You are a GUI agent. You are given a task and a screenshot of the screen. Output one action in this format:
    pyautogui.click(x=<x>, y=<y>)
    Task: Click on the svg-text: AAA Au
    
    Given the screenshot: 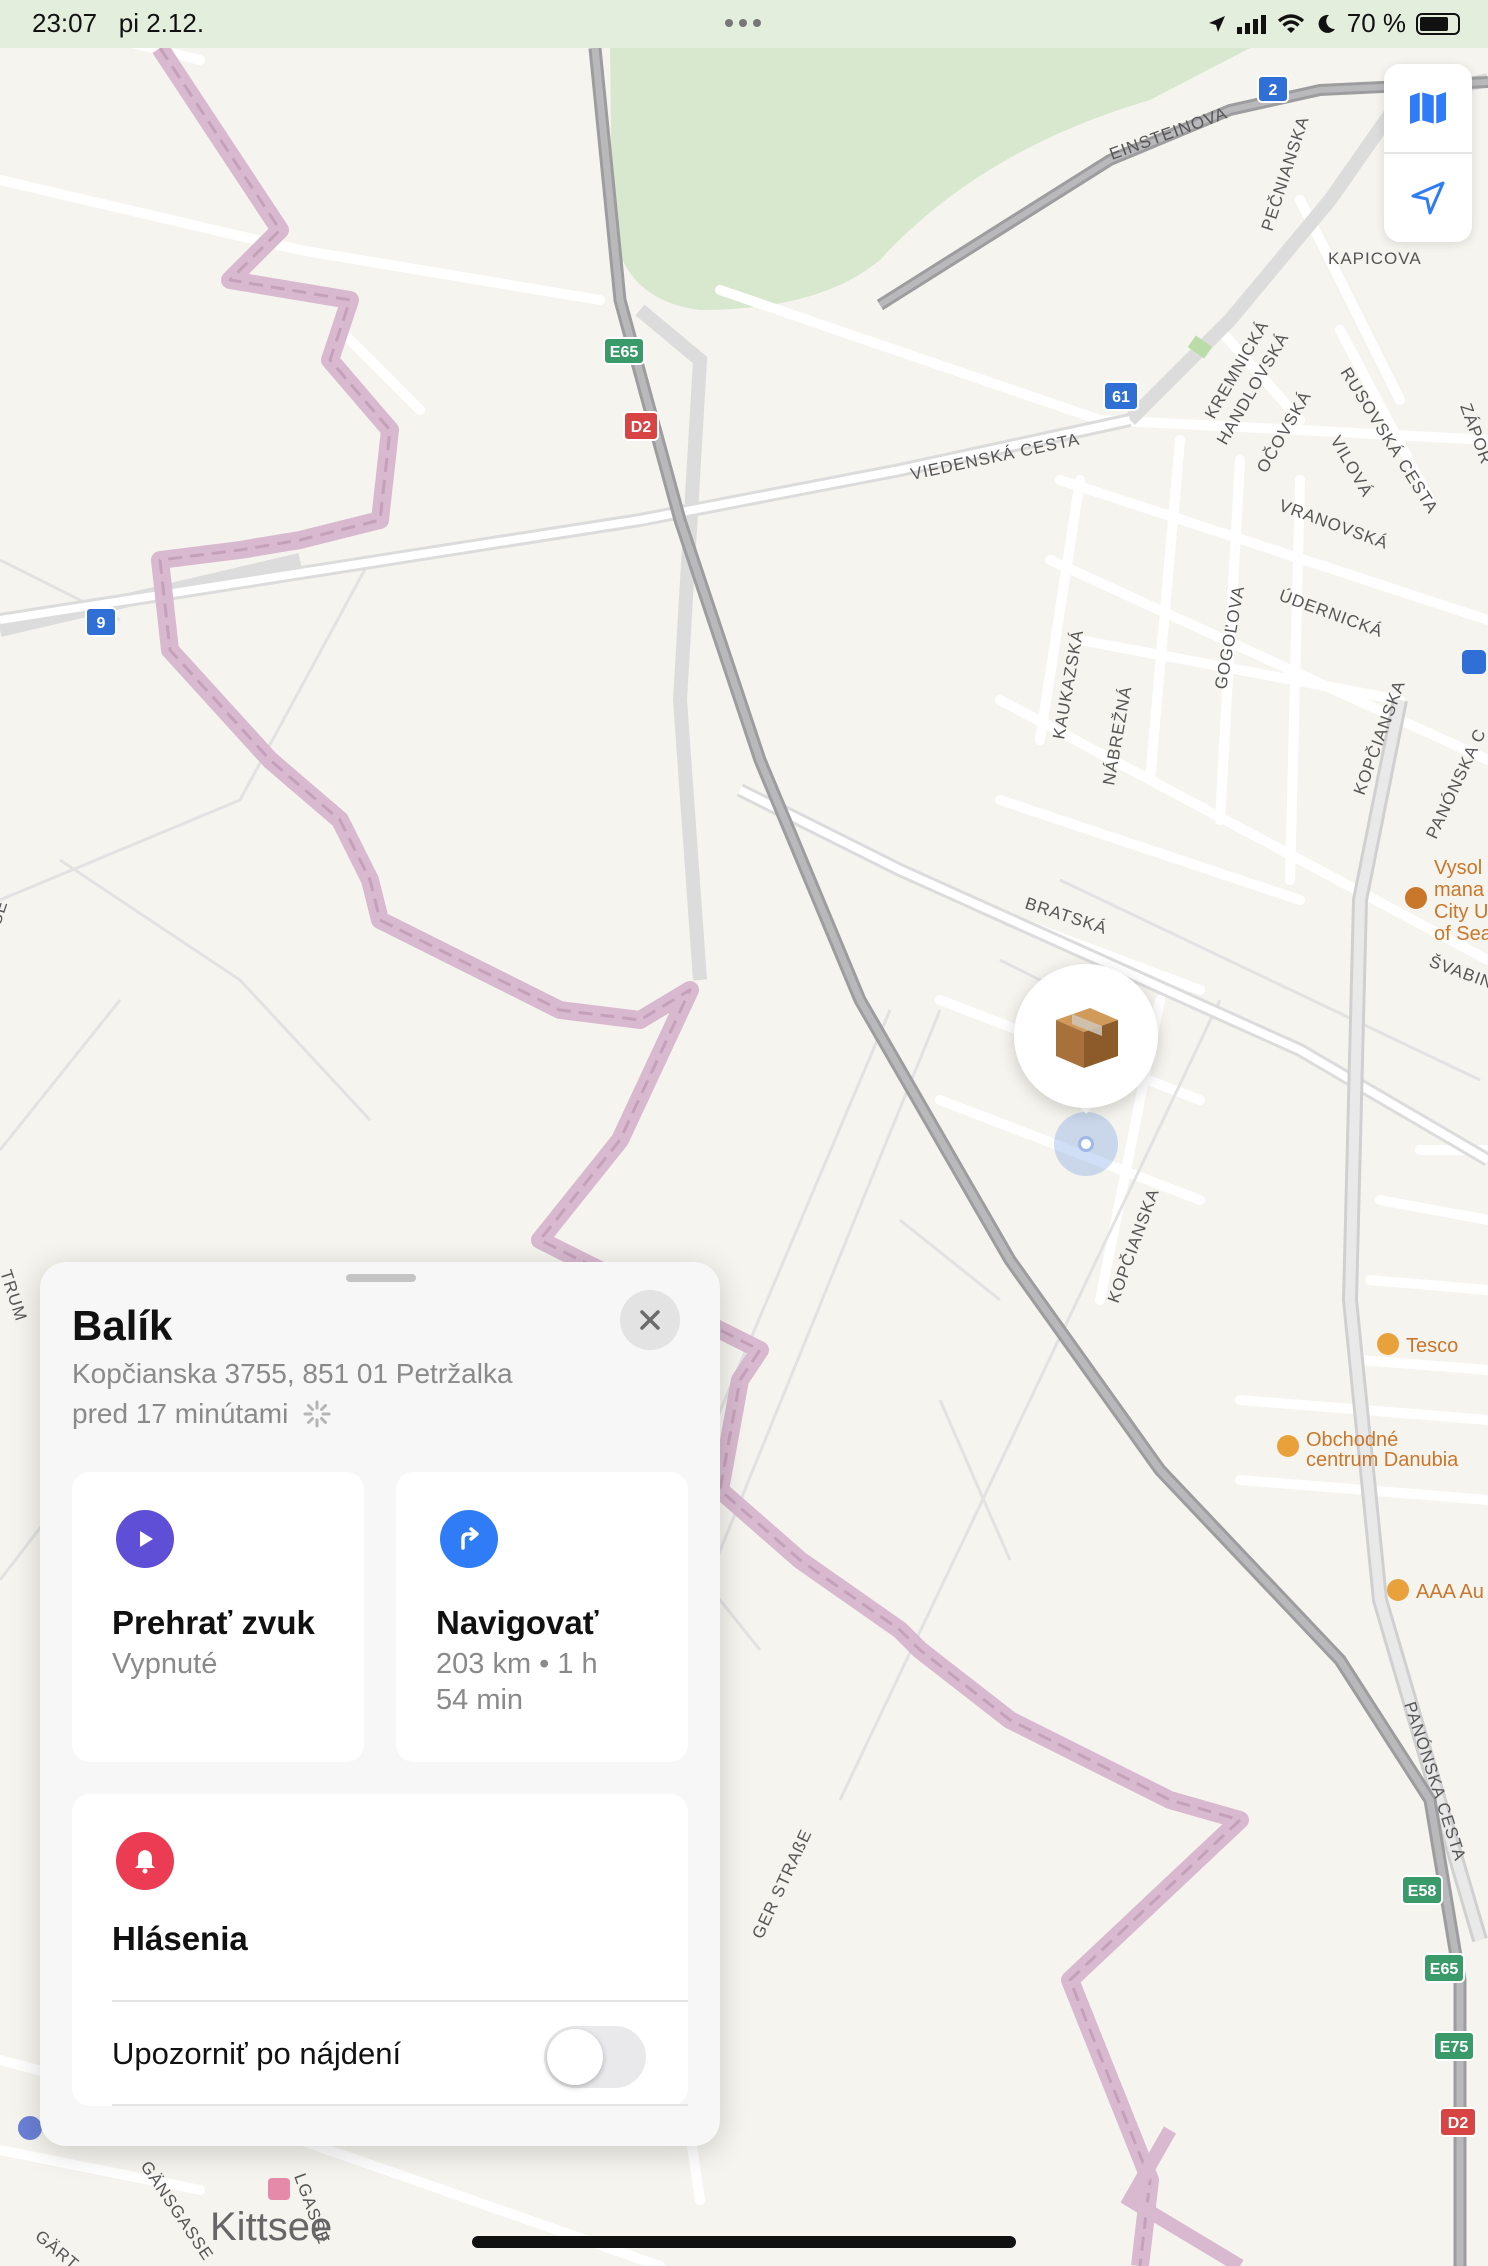 What is the action you would take?
    pyautogui.click(x=1450, y=1592)
    